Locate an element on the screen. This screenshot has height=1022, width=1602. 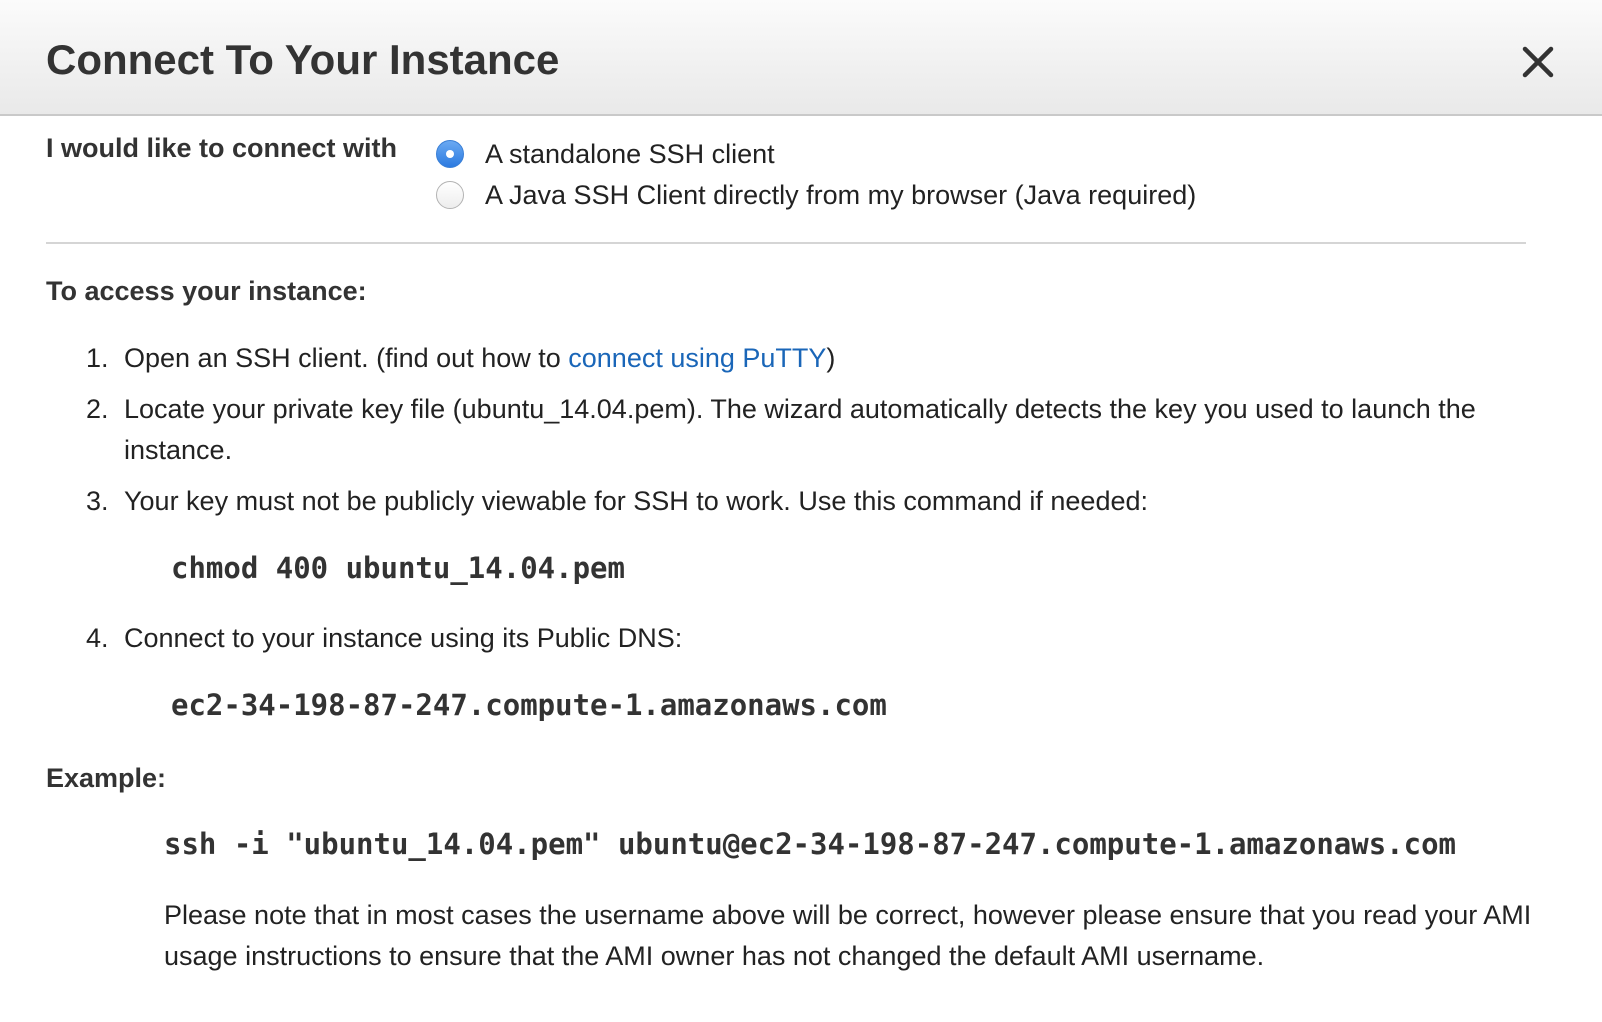
step-number: 4. is located at coordinates (97, 638).